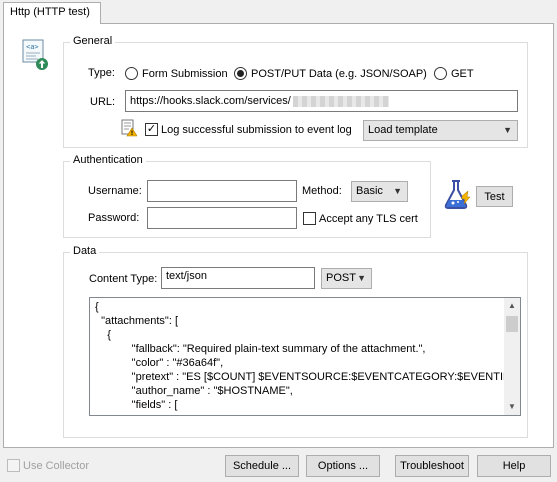  I want to click on password-input, so click(222, 218).